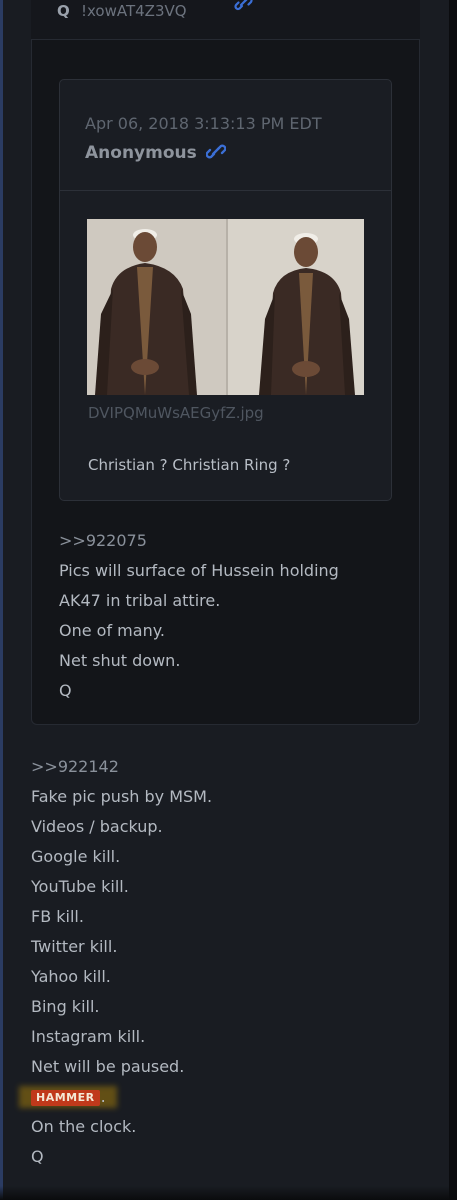 The width and height of the screenshot is (457, 1200). I want to click on post-line: Twitter kill., so click(74, 946).